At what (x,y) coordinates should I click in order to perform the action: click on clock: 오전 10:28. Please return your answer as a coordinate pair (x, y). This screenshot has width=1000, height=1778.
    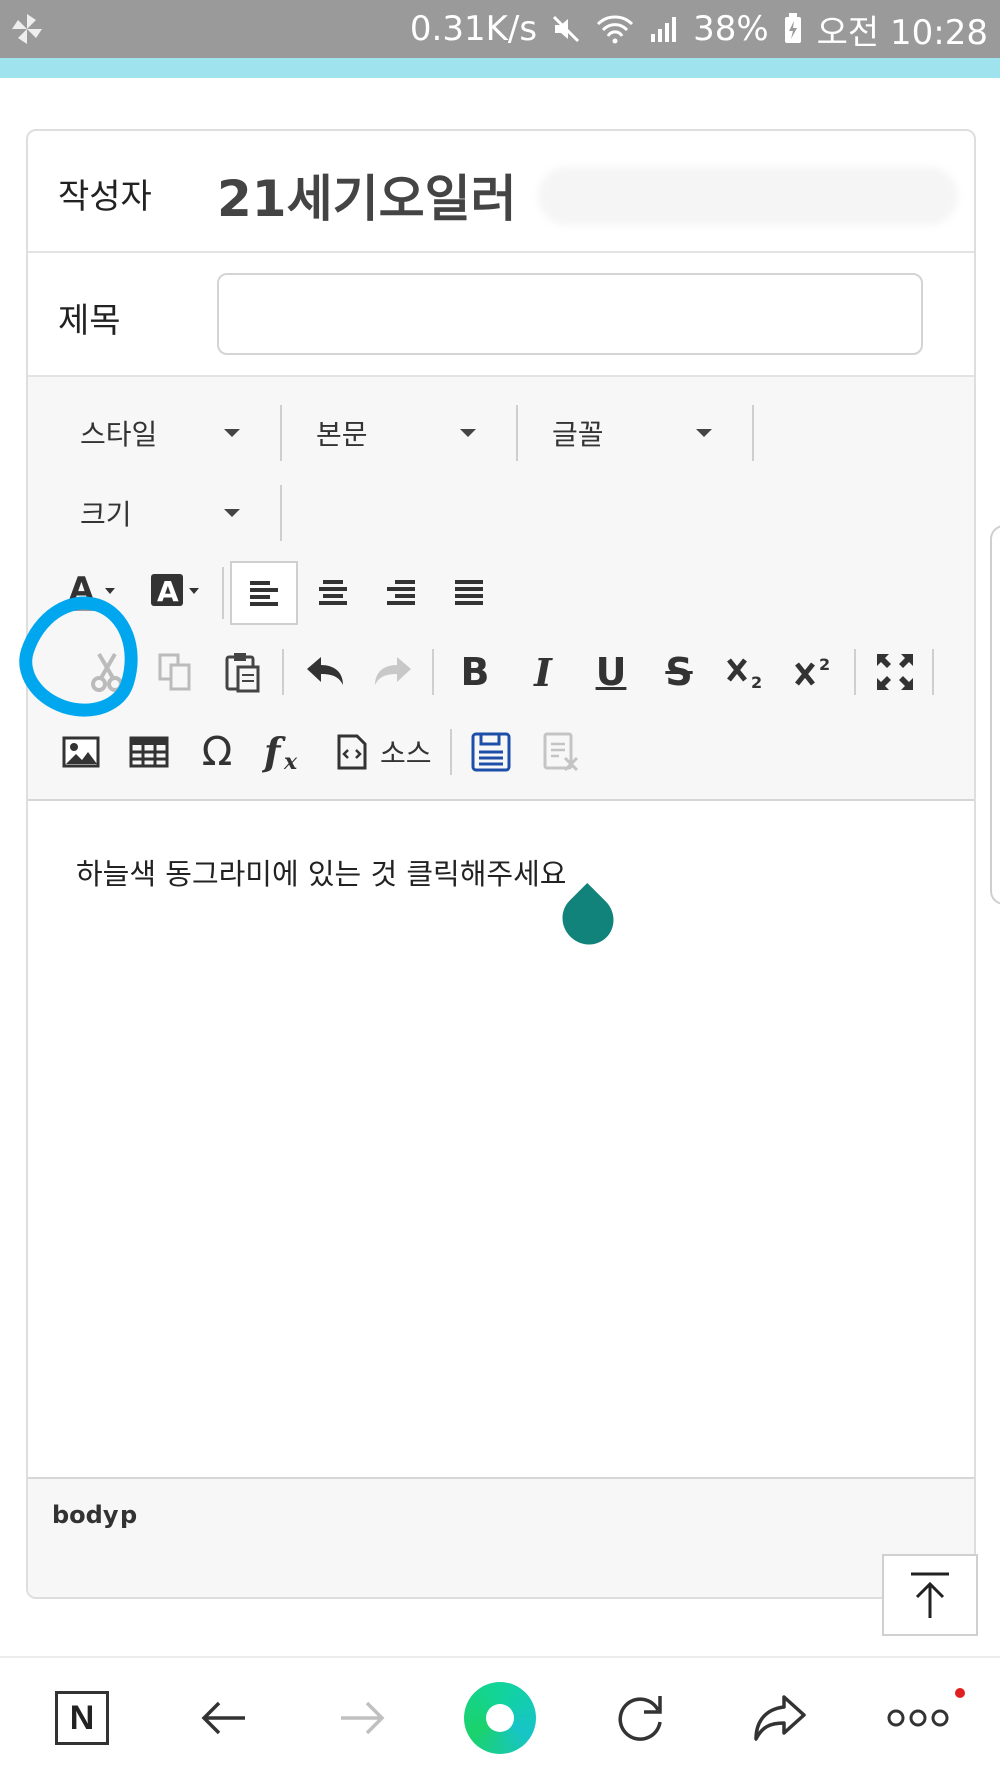
    Looking at the image, I should click on (902, 32).